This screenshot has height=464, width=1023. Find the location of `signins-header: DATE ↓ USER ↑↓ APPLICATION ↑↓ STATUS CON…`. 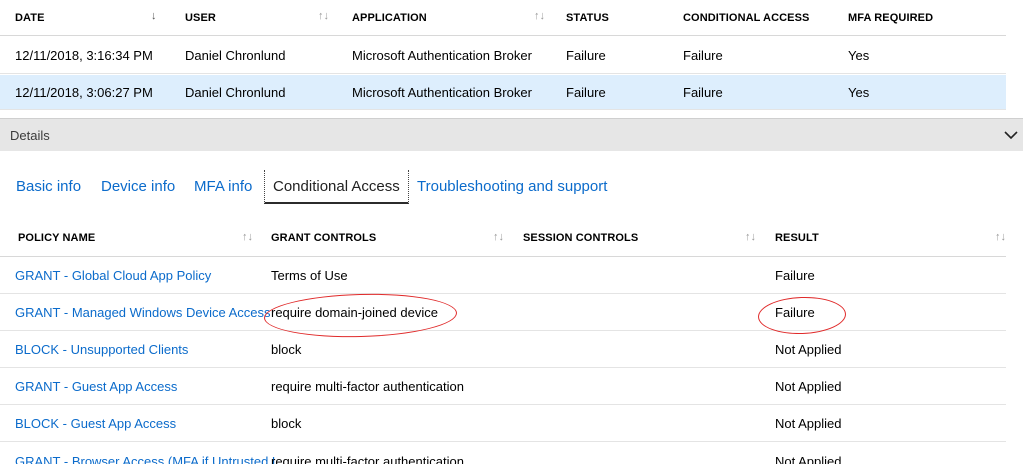

signins-header: DATE ↓ USER ↑↓ APPLICATION ↑↓ STATUS CON… is located at coordinates (503, 18).